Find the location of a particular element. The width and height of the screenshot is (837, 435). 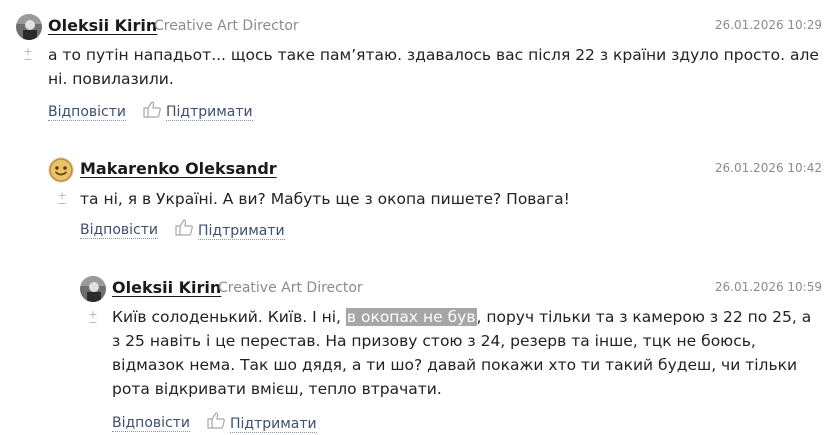

comment-text-part: Київ солоденький. Київ. І ні, is located at coordinates (229, 317).